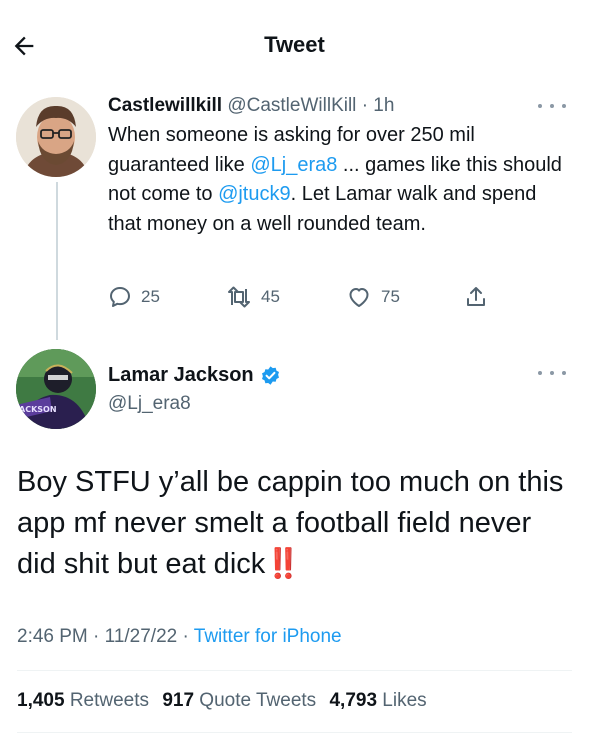  What do you see at coordinates (141, 636) in the screenshot?
I see `tweet-date: 11/27/22` at bounding box center [141, 636].